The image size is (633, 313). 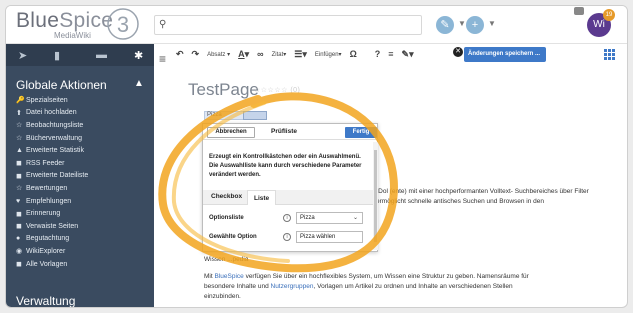 I want to click on template-icon: ◼, so click(x=19, y=265).